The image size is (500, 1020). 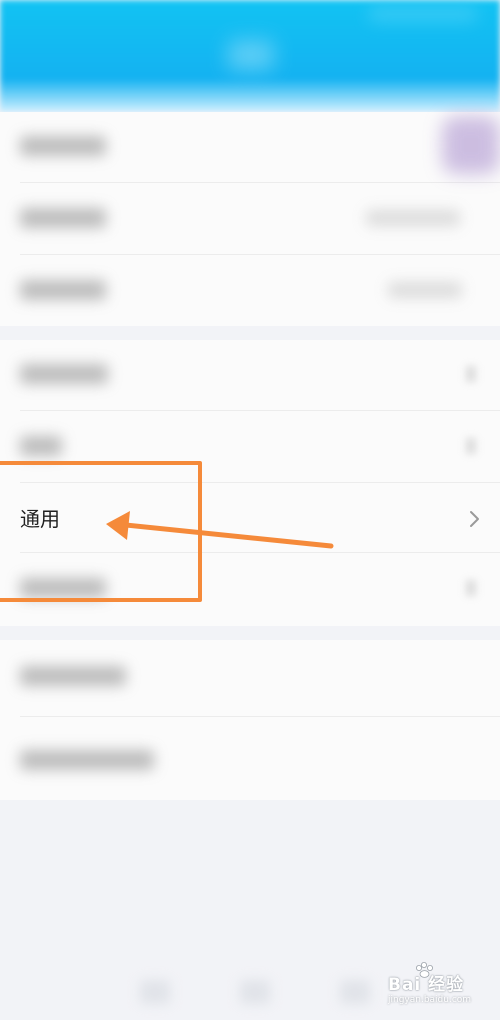 I want to click on watermark: Bai 经验 jingyan.baidu.com, so click(x=443, y=988).